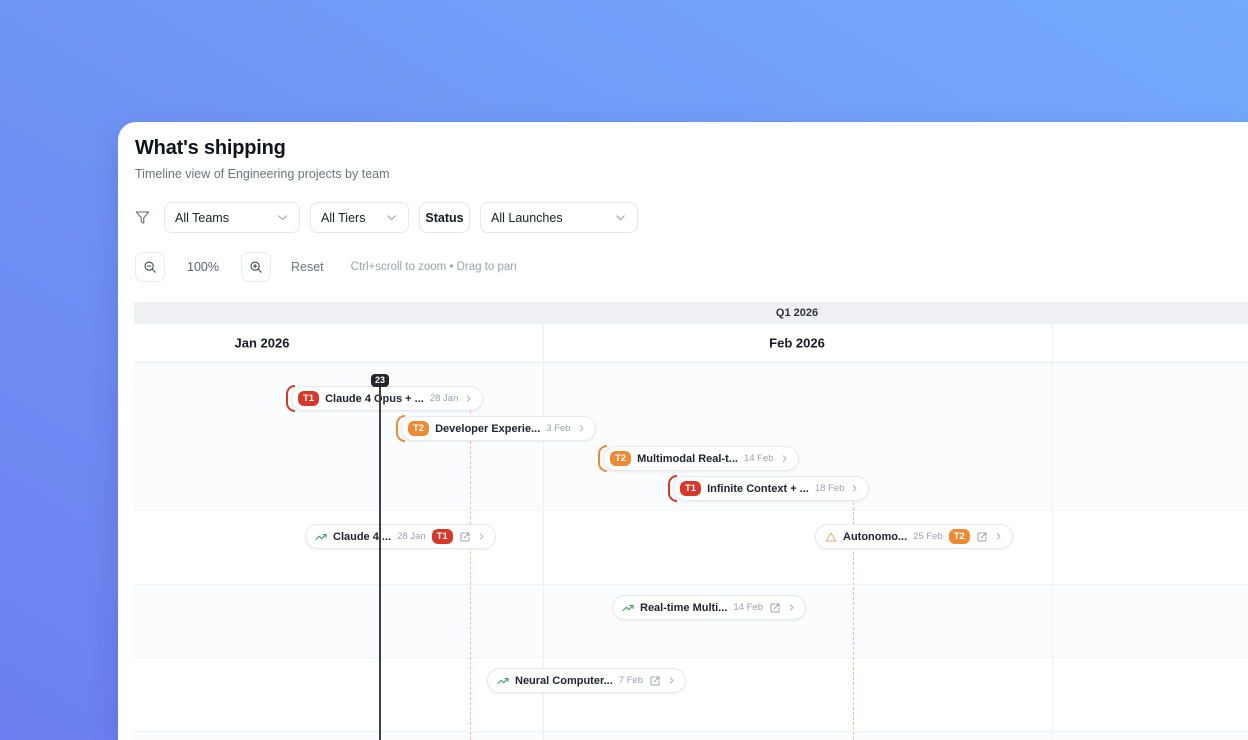 The width and height of the screenshot is (1248, 740). I want to click on item-date: 25 Feb, so click(928, 536).